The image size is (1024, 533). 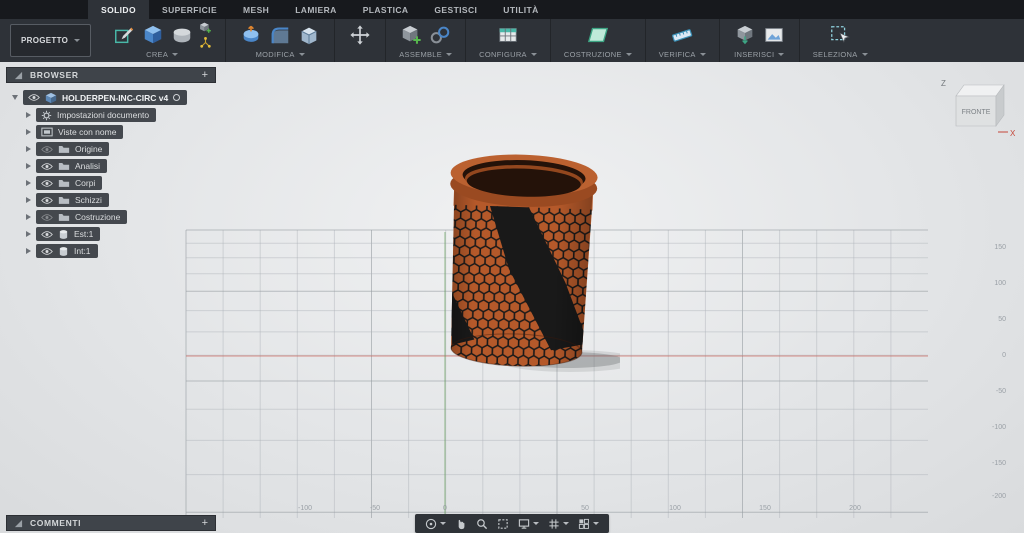 What do you see at coordinates (67, 200) in the screenshot?
I see `browser-row: Schizzi` at bounding box center [67, 200].